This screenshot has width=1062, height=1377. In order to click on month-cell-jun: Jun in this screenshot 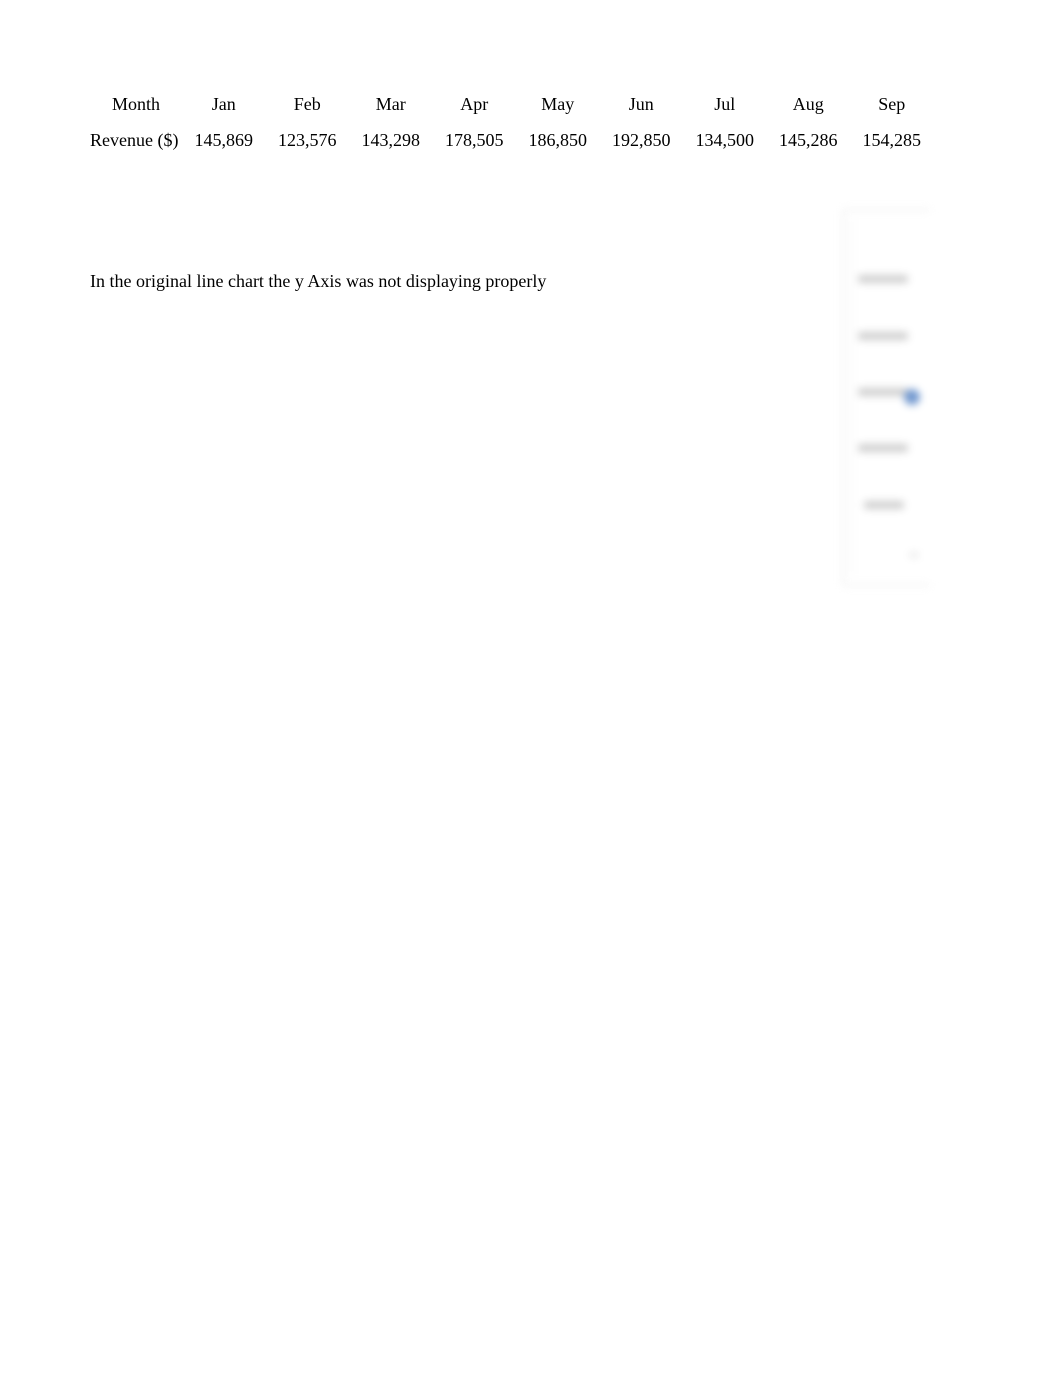, I will do `click(641, 104)`.